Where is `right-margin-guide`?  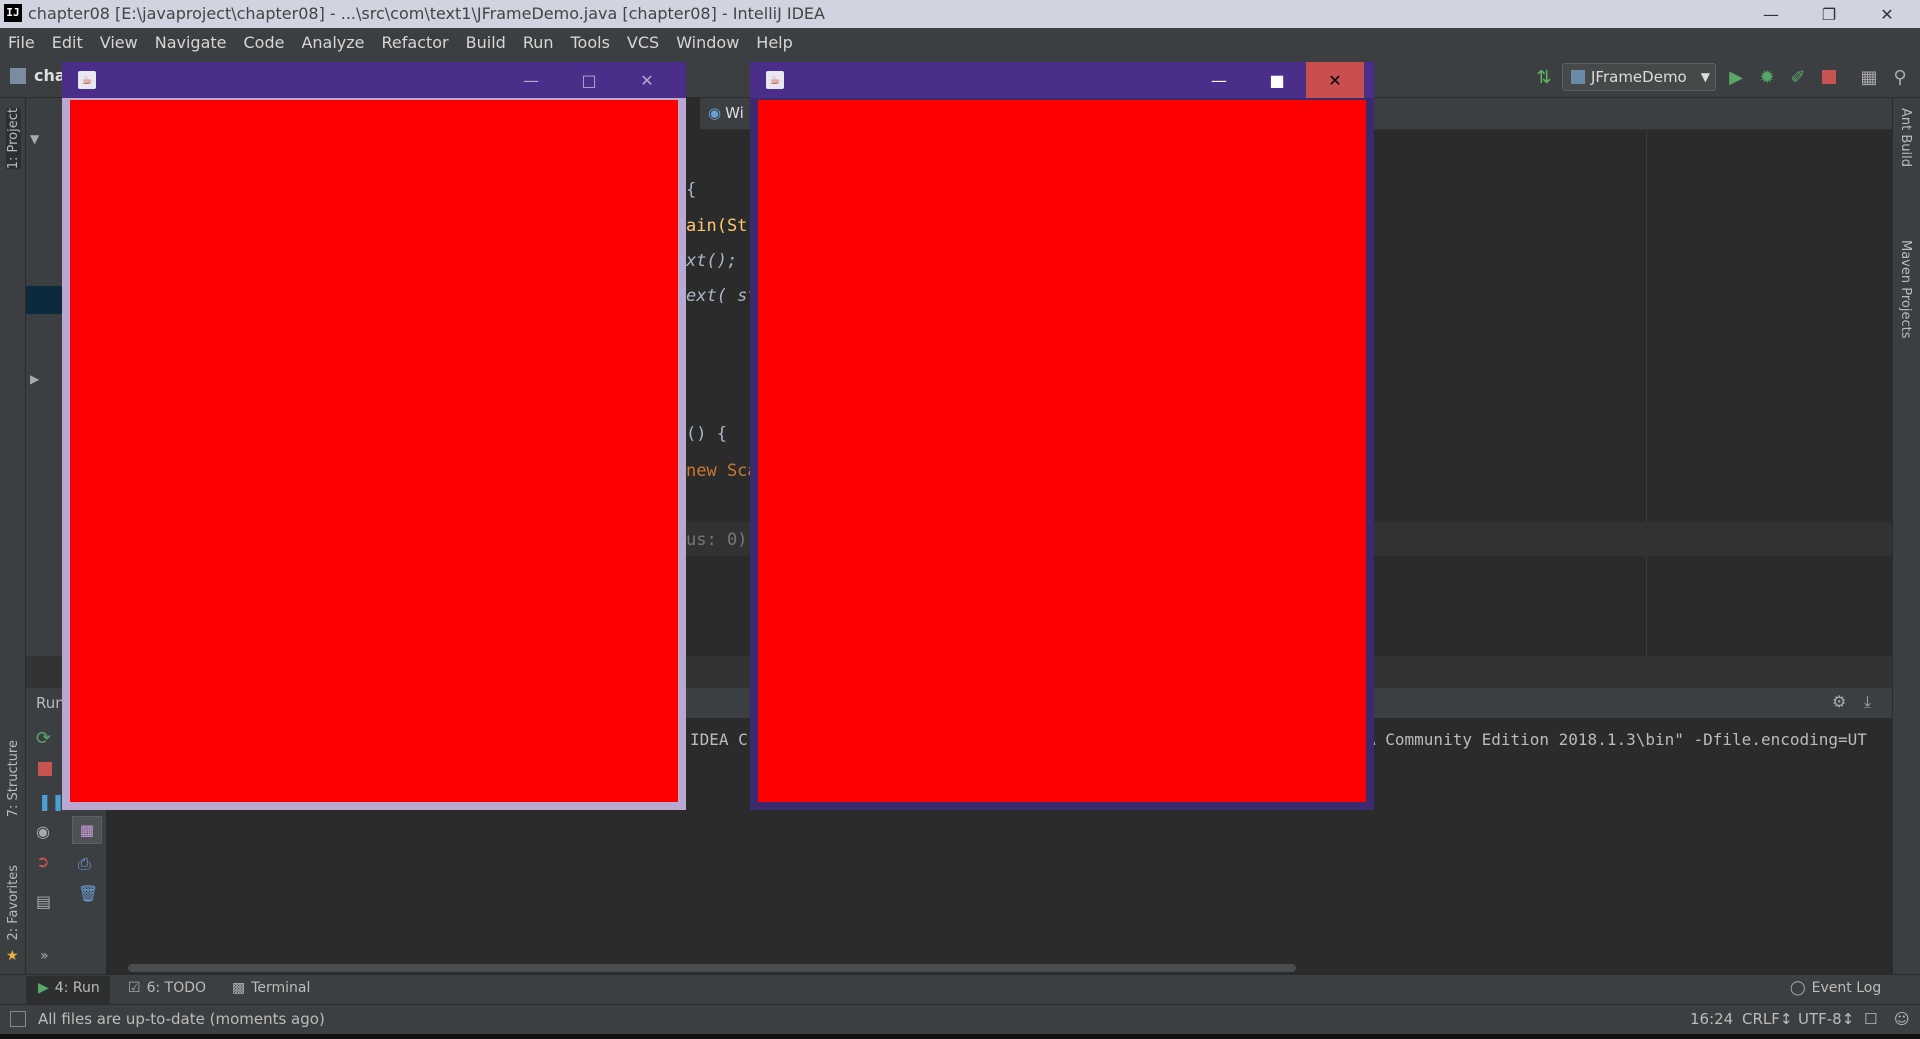
right-margin-guide is located at coordinates (1646, 393).